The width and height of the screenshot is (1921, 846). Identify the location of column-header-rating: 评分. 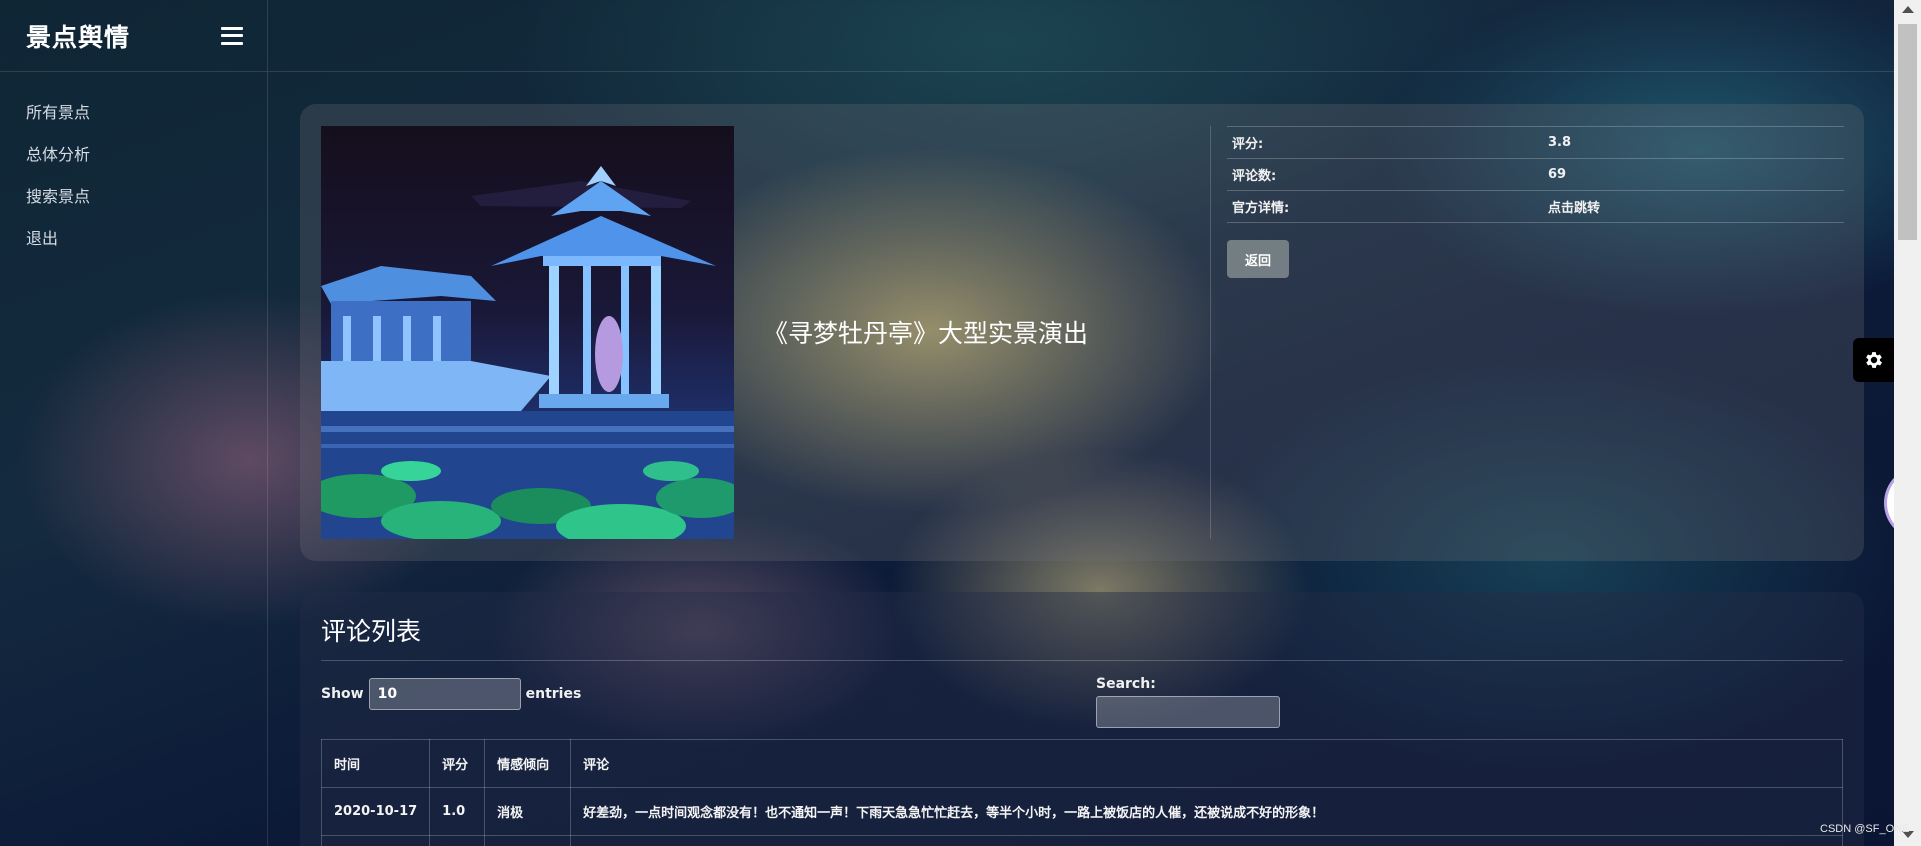
(457, 763).